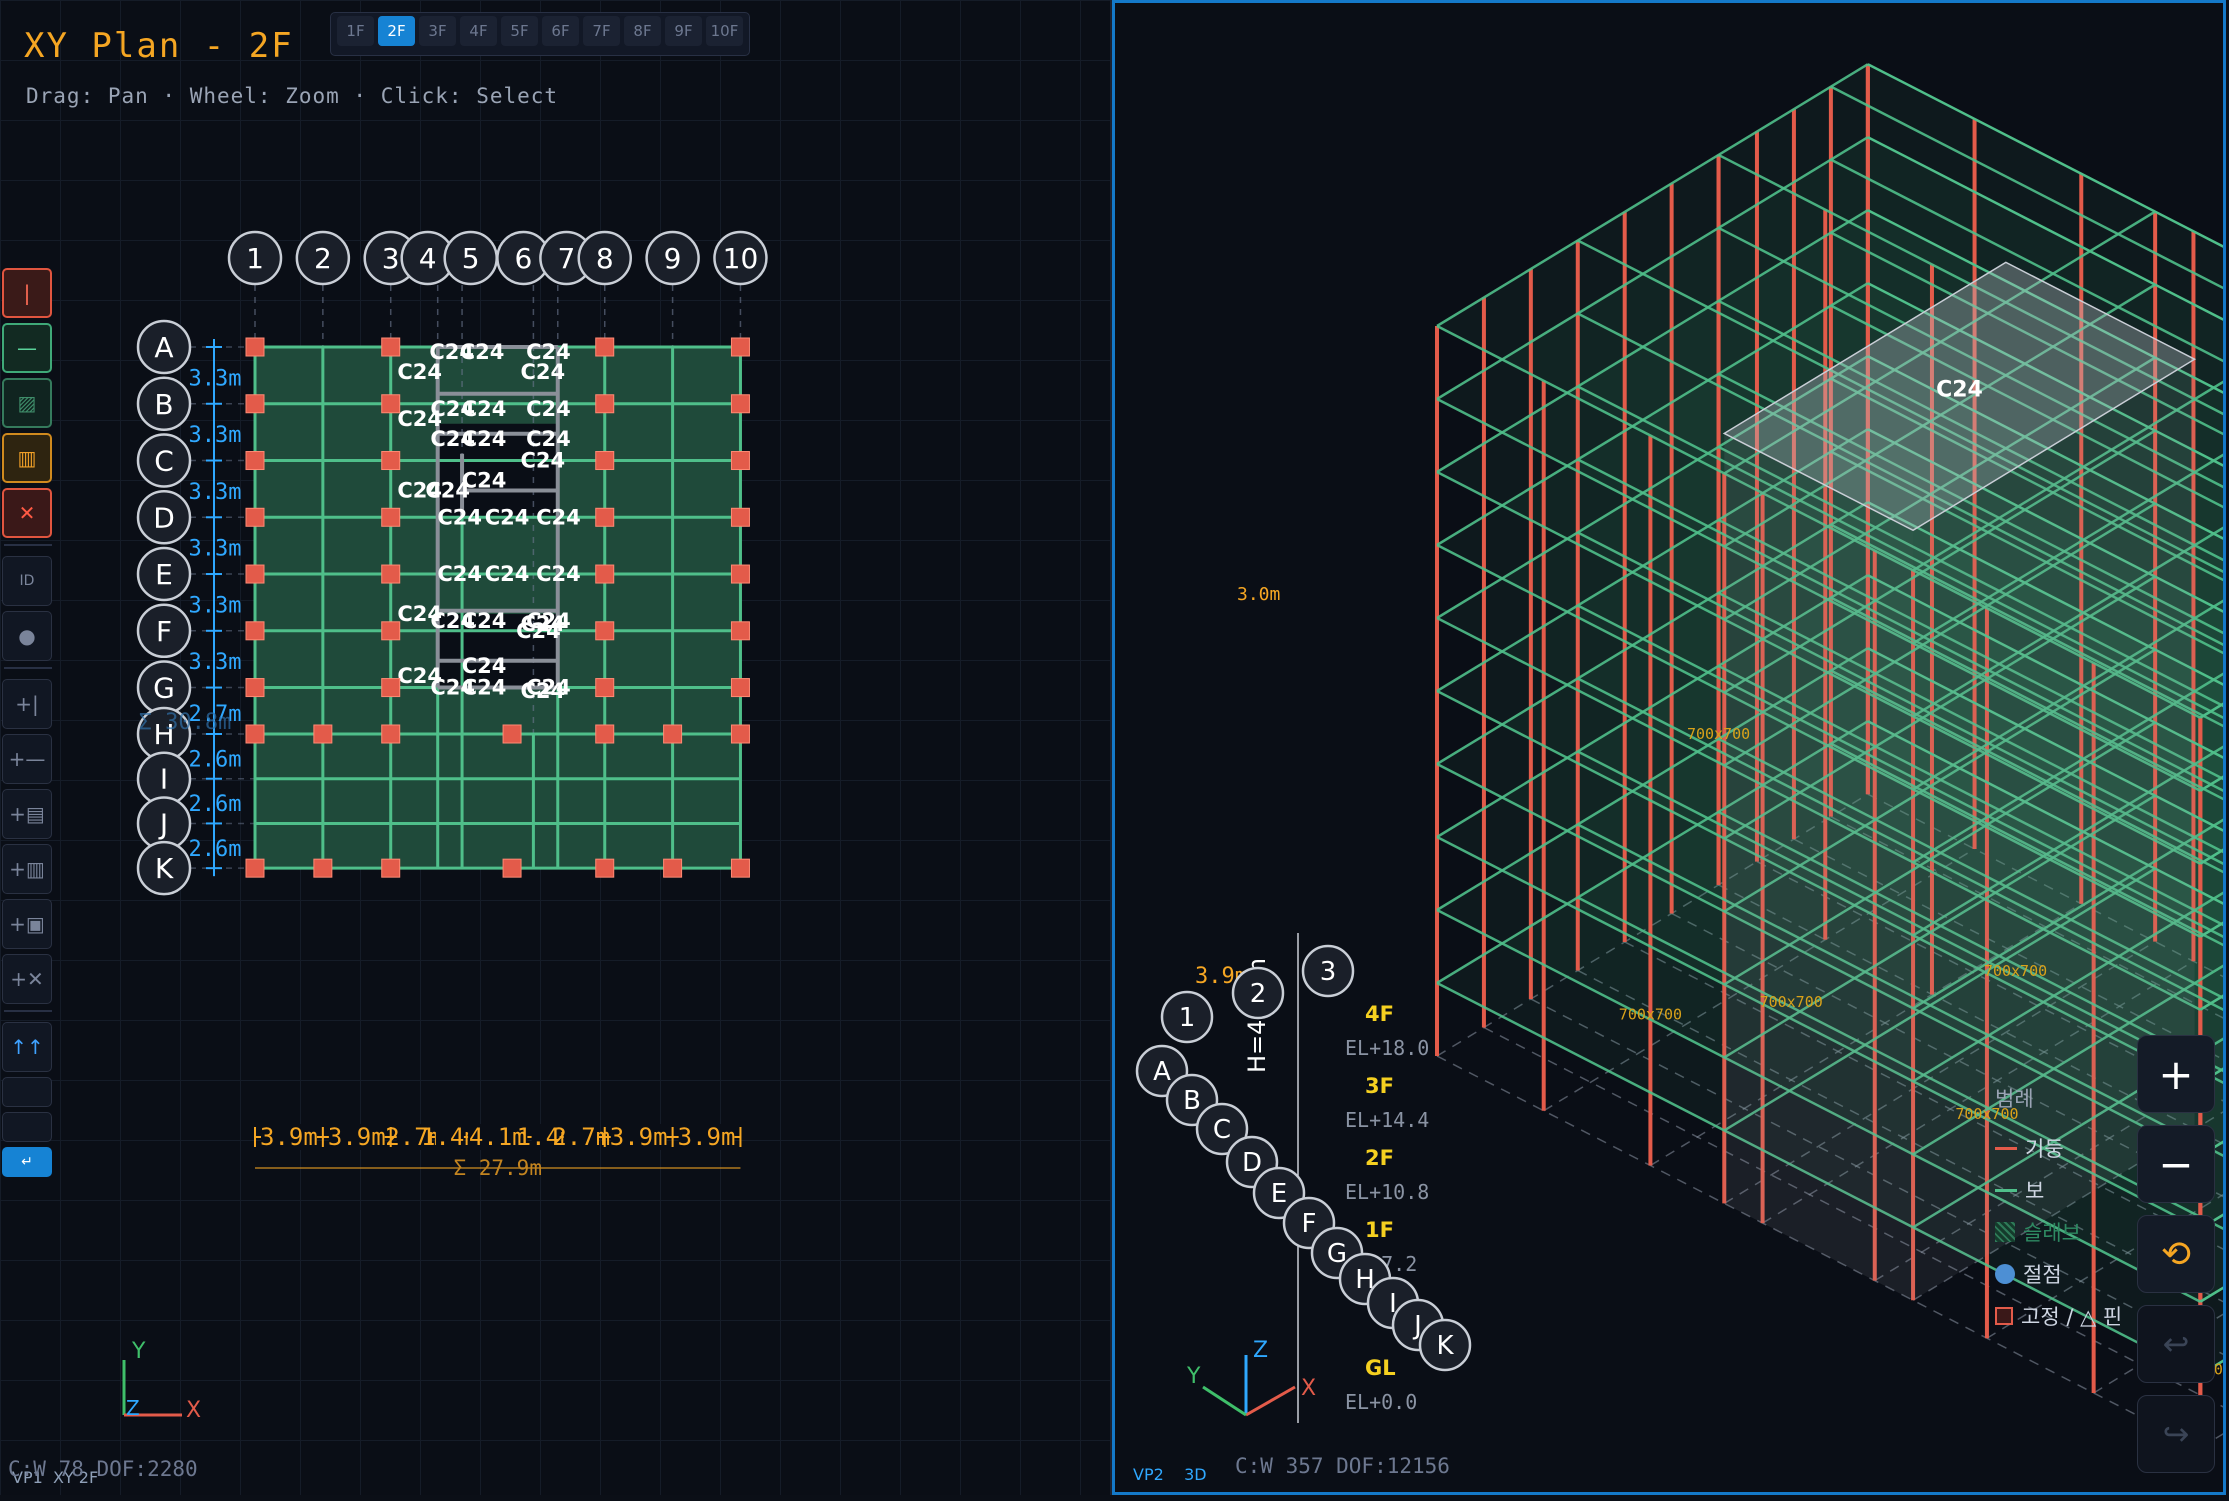 The height and width of the screenshot is (1501, 2229). I want to click on grid-bubble-label: F, so click(1309, 1224).